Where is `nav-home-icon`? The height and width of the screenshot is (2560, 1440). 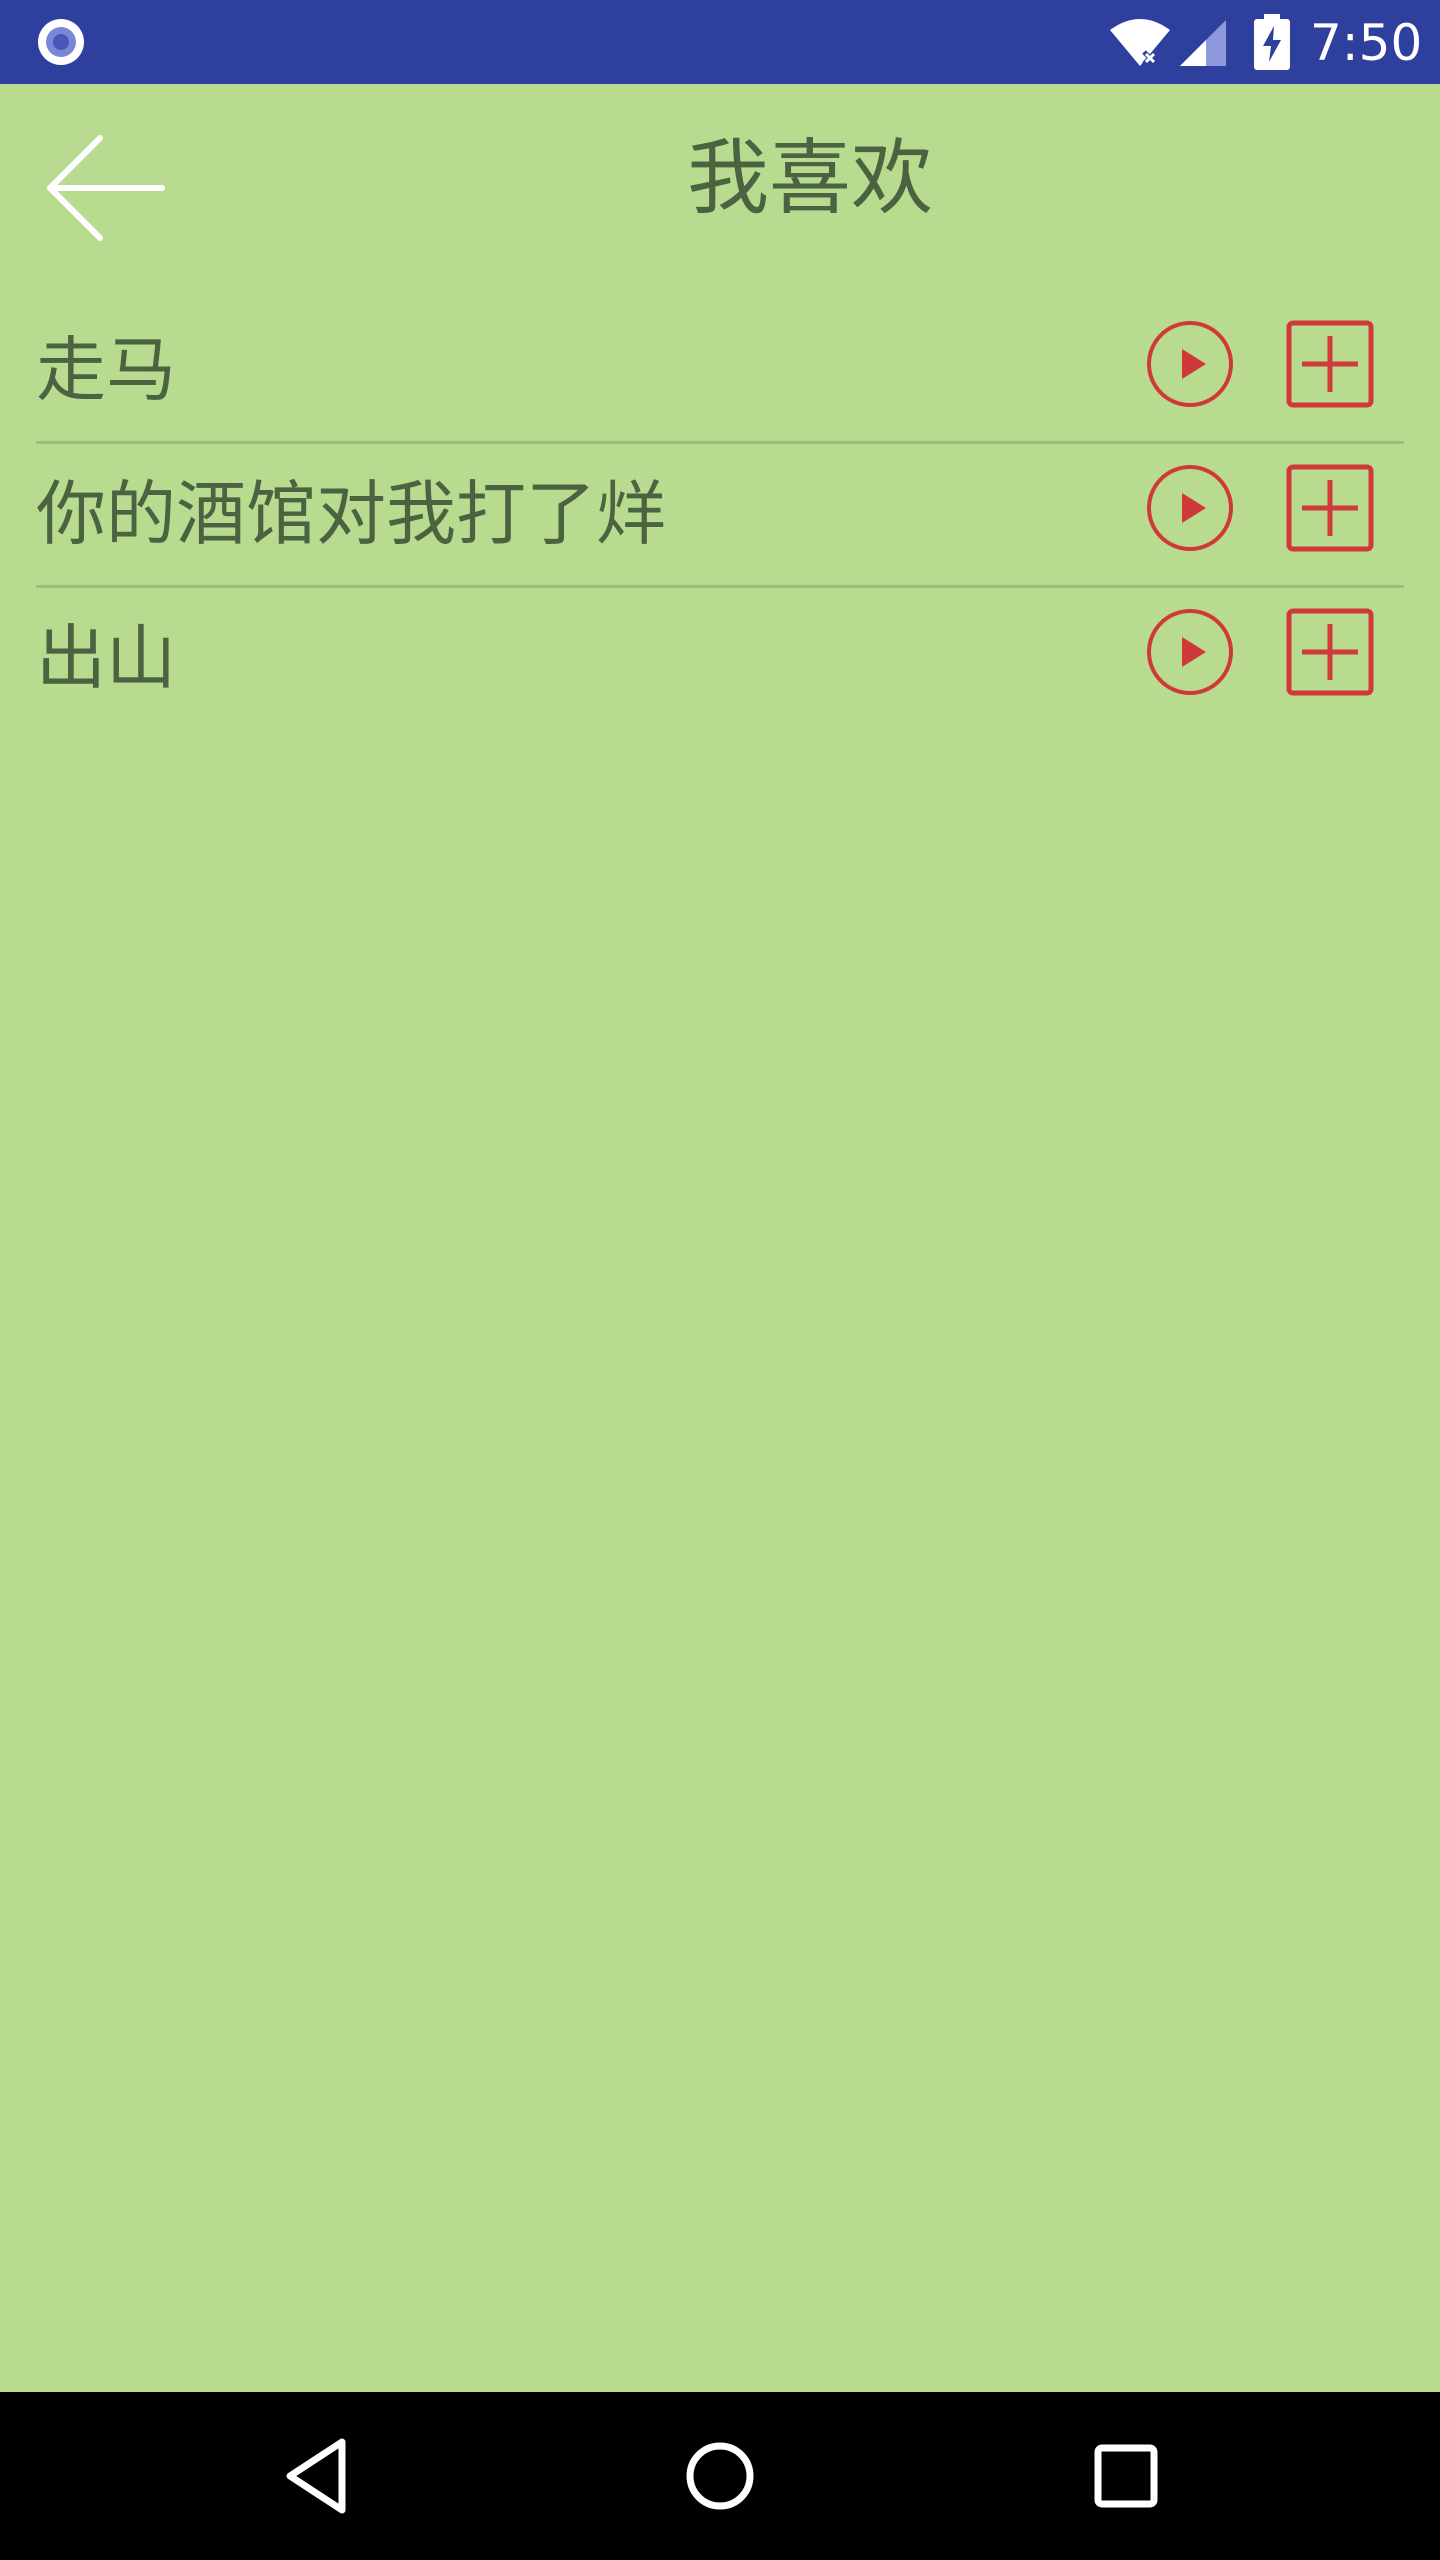
nav-home-icon is located at coordinates (720, 2476).